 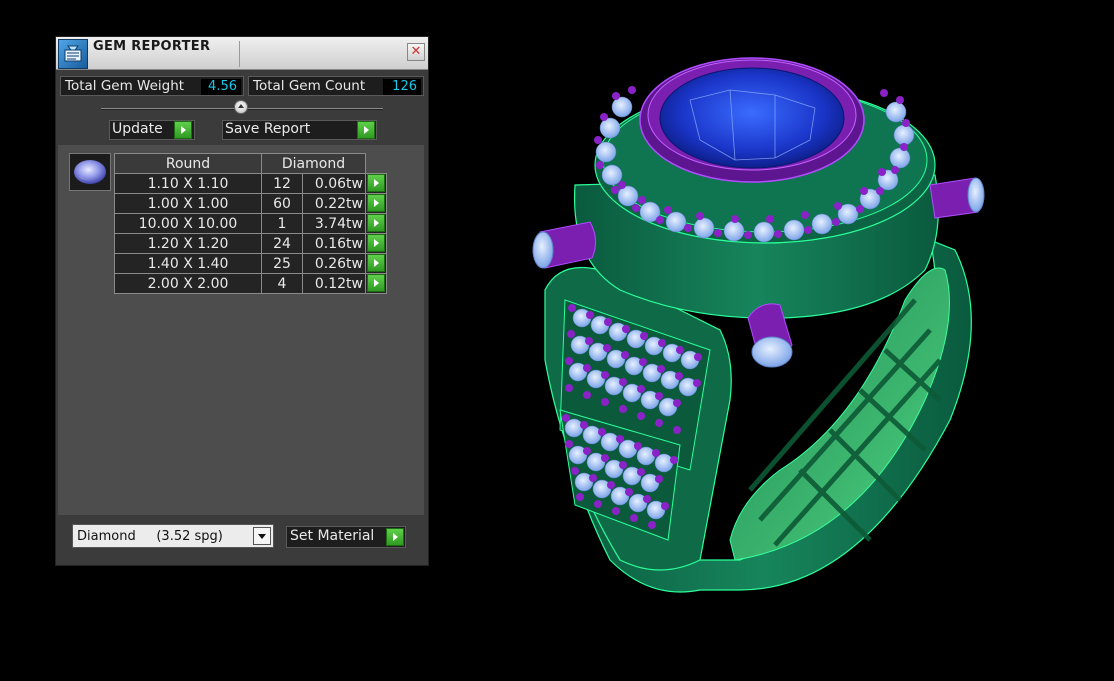 What do you see at coordinates (282, 203) in the screenshot?
I see `gem-count: 60` at bounding box center [282, 203].